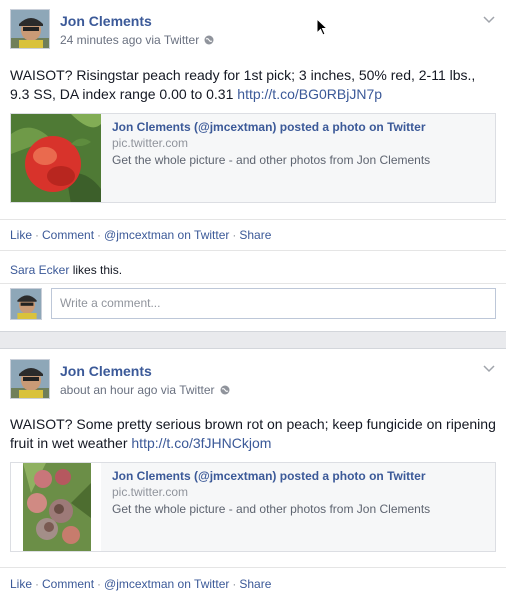 Image resolution: width=506 pixels, height=600 pixels. I want to click on post-meta: 24 minutes ago via Twitter, so click(137, 40).